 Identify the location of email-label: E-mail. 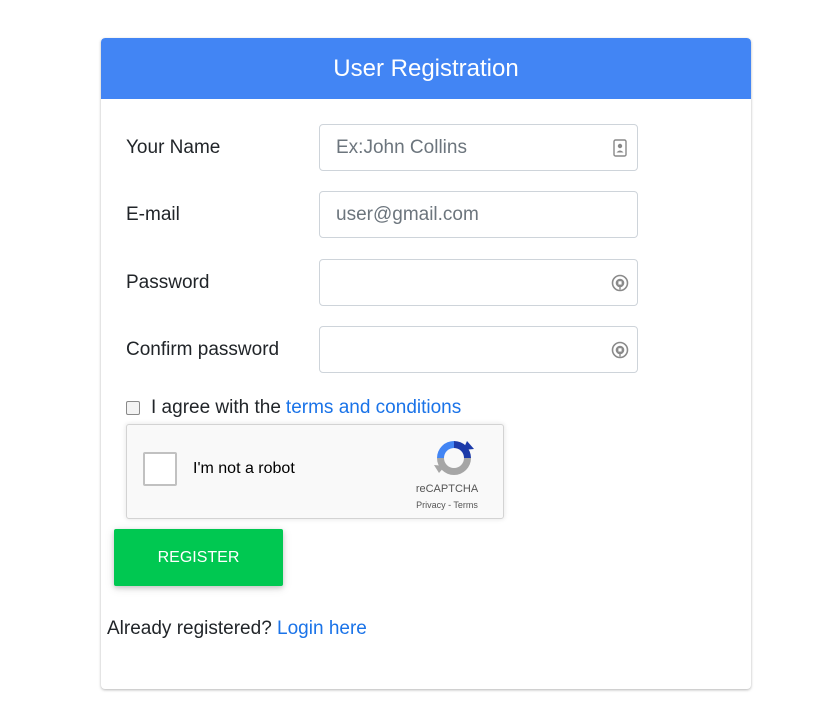
(153, 214).